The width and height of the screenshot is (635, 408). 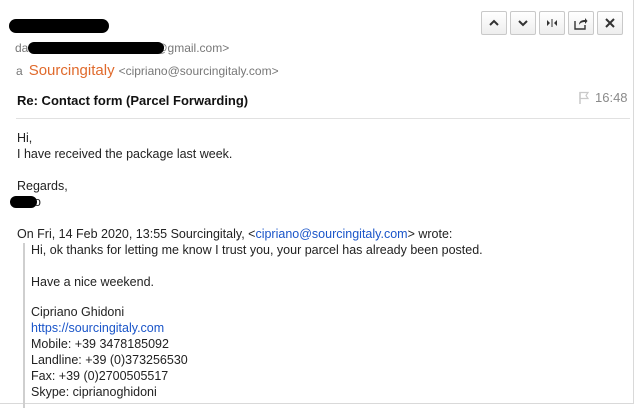 I want to click on regards: Regards,, so click(x=42, y=186).